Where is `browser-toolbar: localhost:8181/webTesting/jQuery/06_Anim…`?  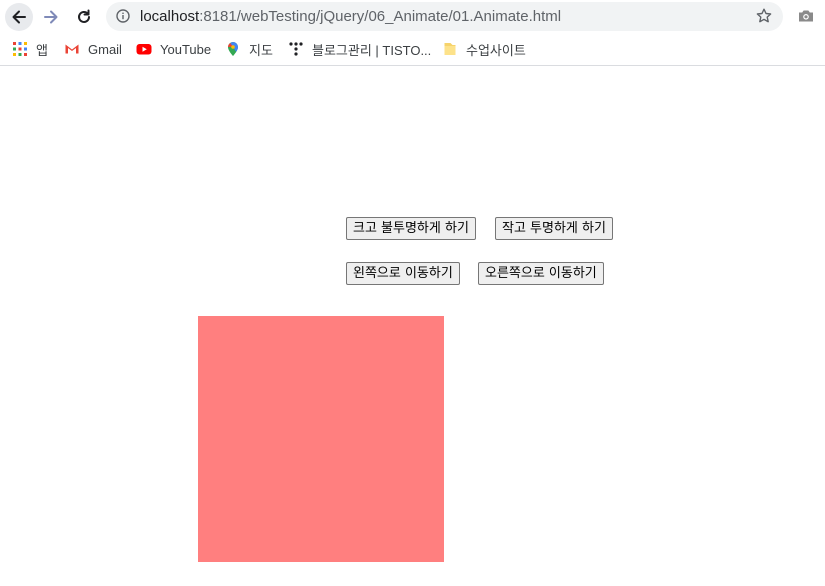
browser-toolbar: localhost:8181/webTesting/jQuery/06_Anim… is located at coordinates (412, 17).